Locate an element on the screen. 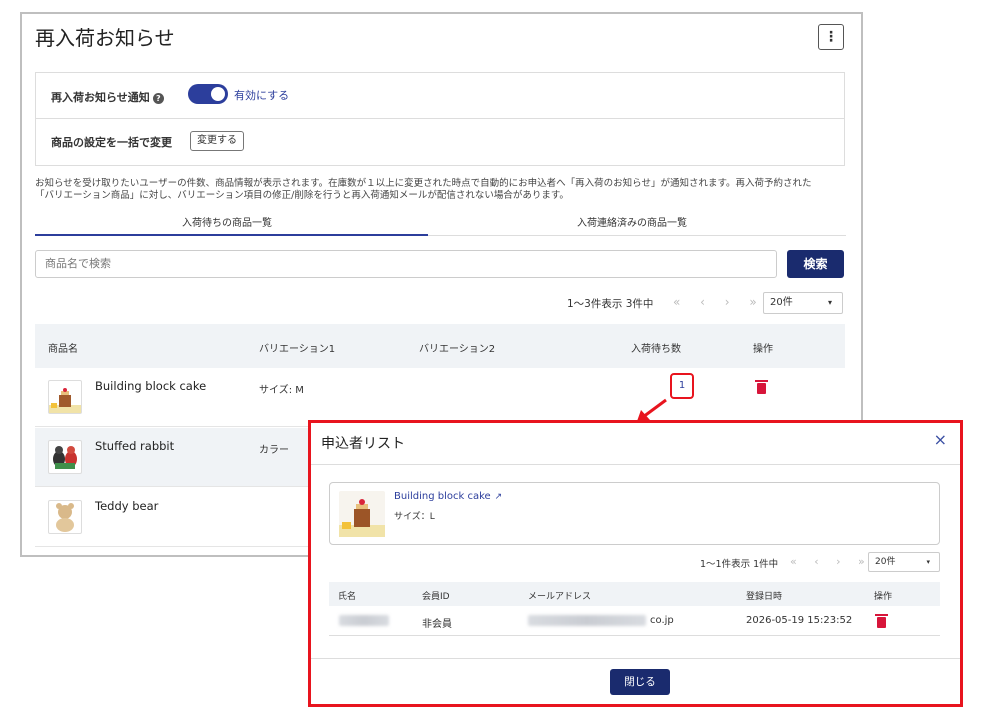 This screenshot has width=982, height=727. header-name: 氏名 is located at coordinates (347, 597).